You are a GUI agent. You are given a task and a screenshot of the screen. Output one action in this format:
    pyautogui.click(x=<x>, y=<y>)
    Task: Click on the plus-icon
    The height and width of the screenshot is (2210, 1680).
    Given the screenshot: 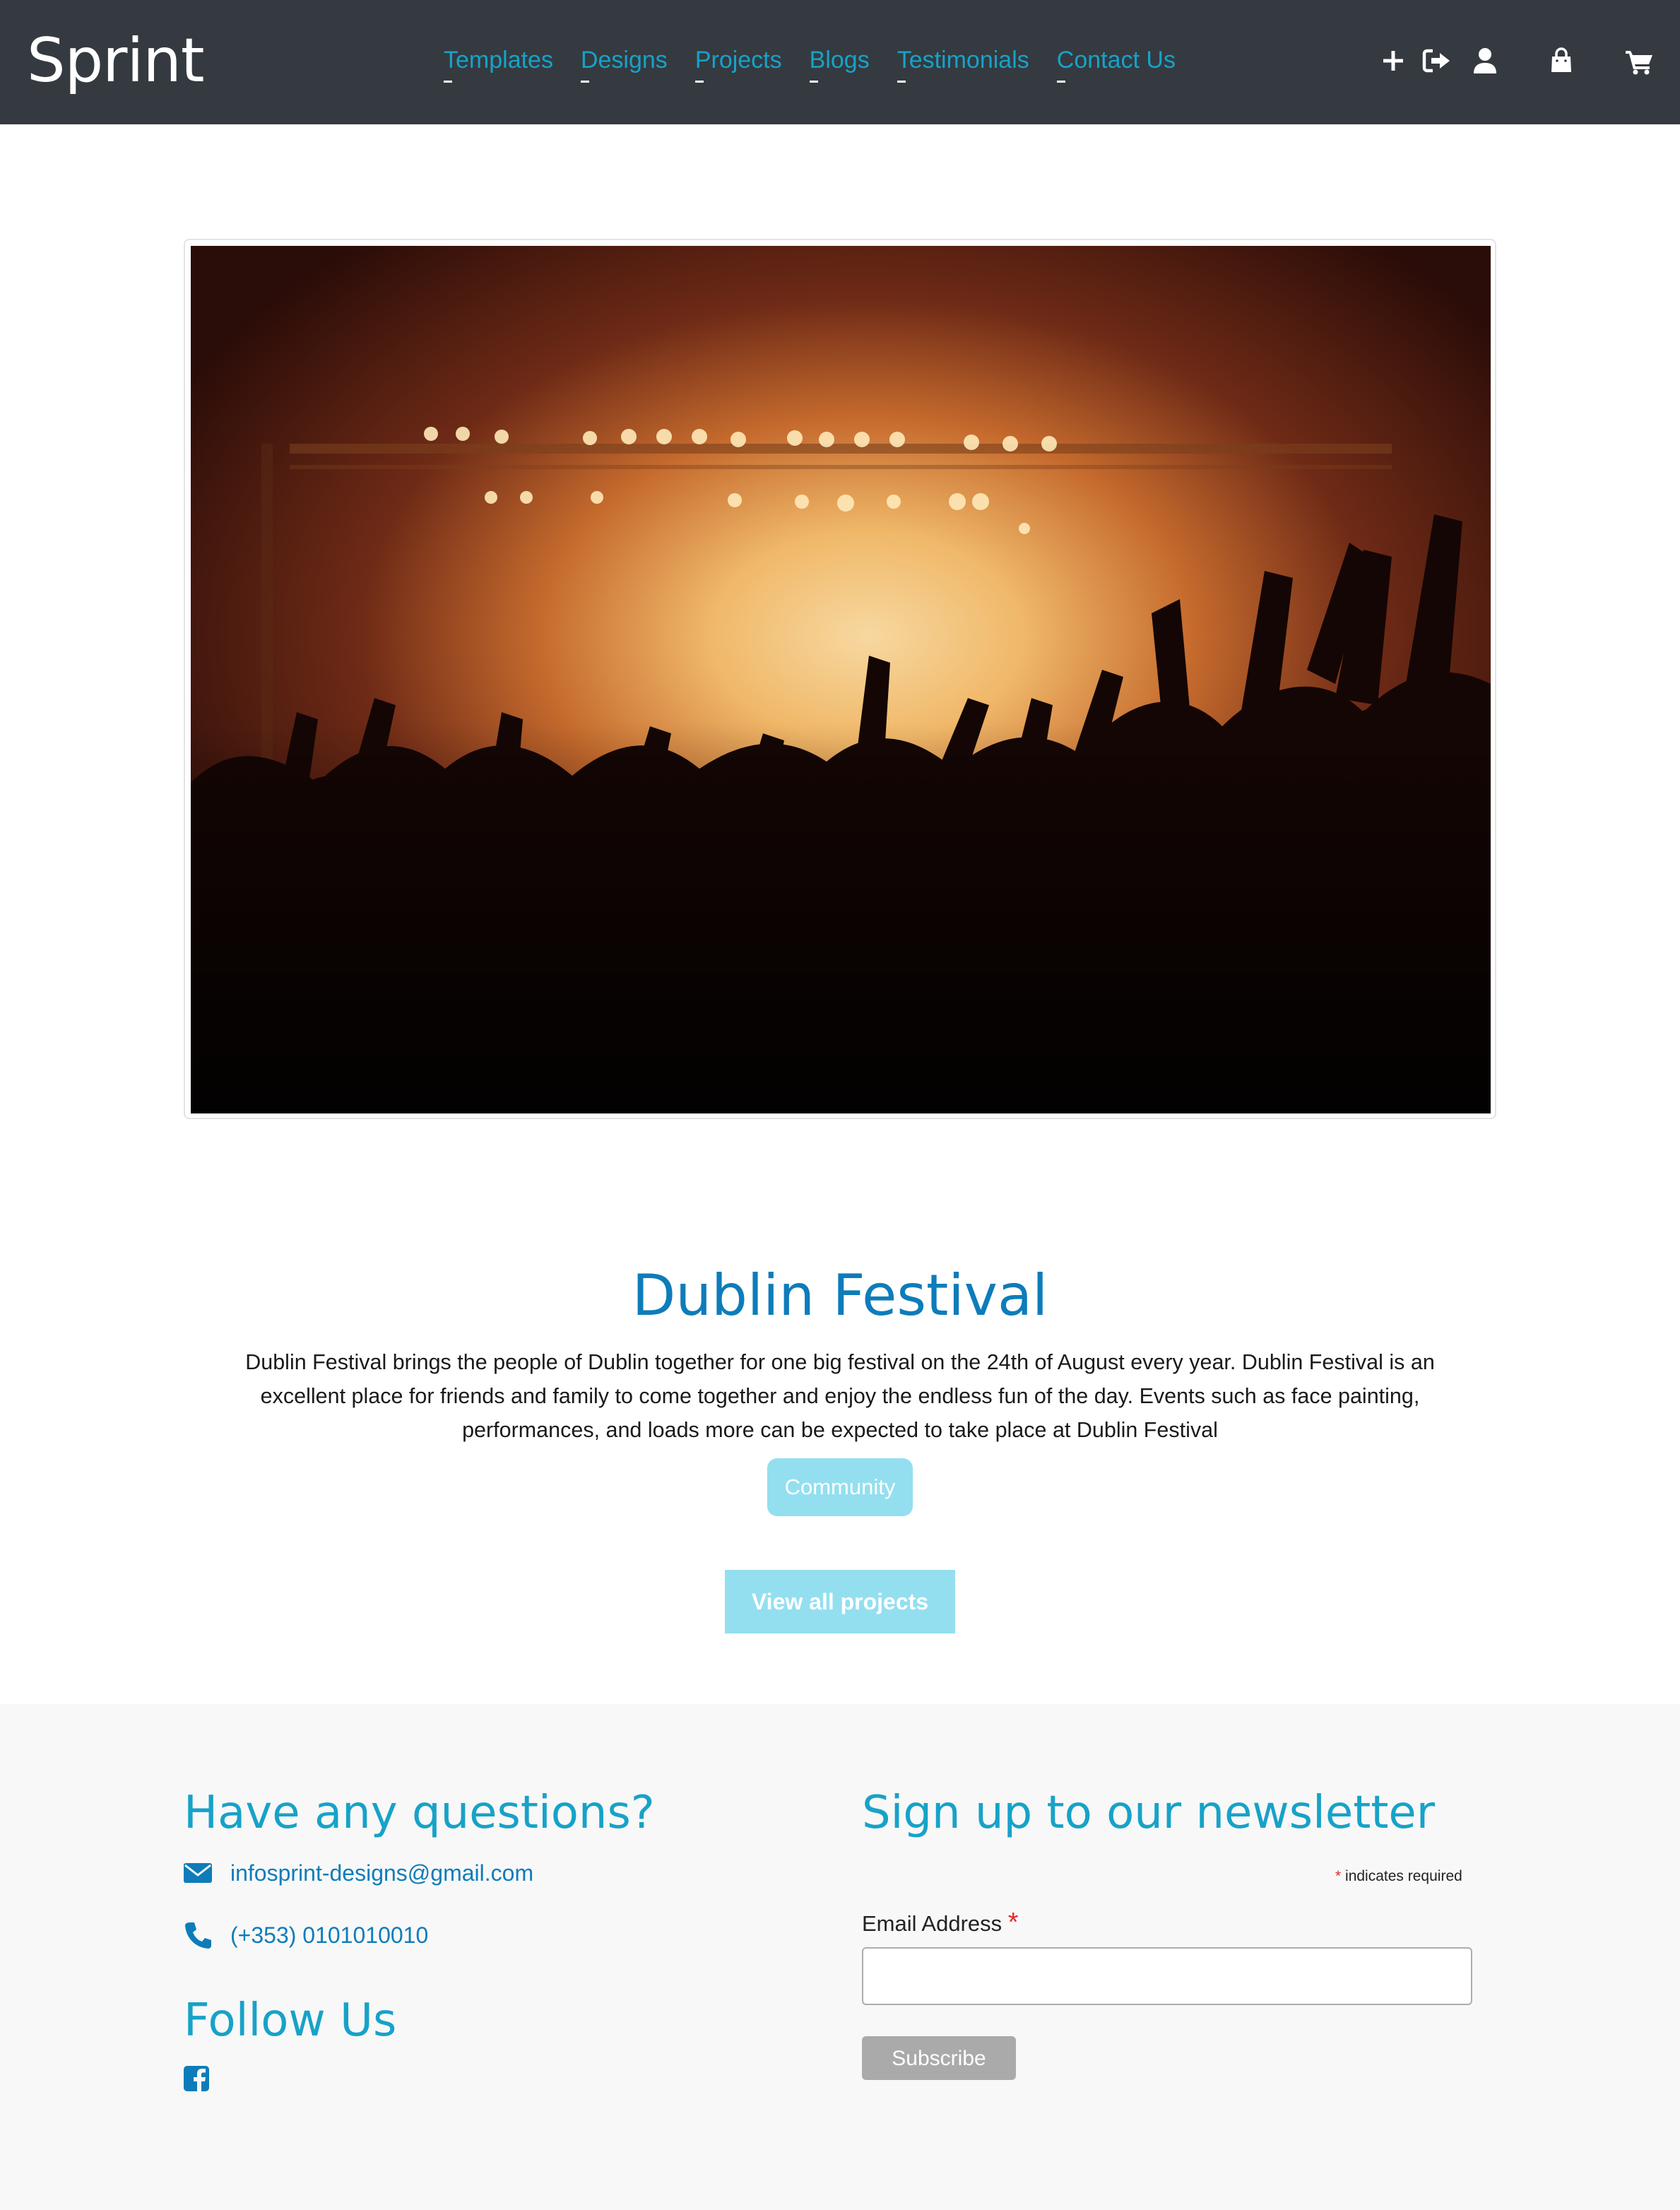 What is the action you would take?
    pyautogui.click(x=1393, y=60)
    